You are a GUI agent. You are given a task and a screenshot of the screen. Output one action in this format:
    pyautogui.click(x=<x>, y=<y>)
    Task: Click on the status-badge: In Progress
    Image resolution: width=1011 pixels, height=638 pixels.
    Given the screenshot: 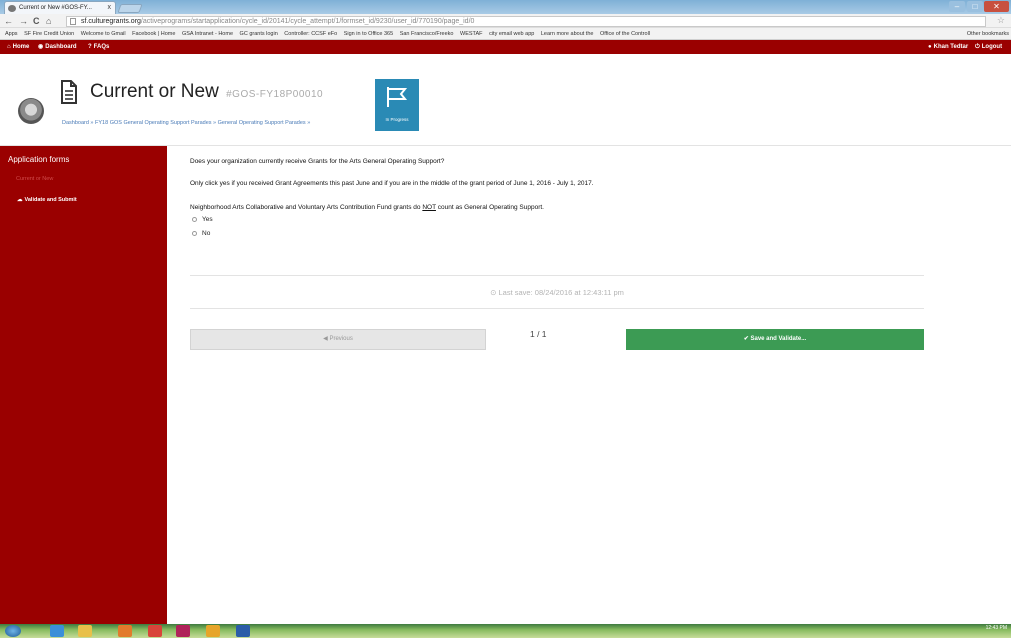 What is the action you would take?
    pyautogui.click(x=397, y=105)
    